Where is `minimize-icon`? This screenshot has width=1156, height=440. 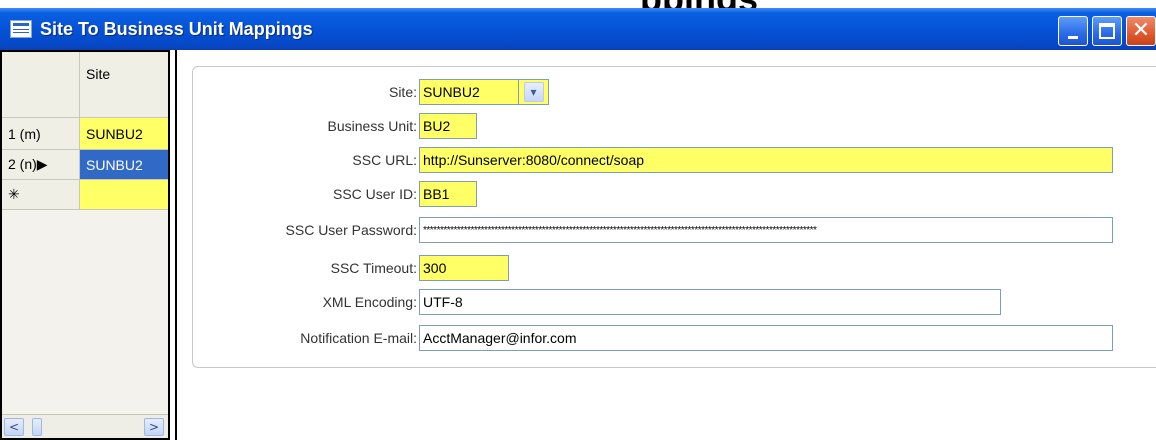 minimize-icon is located at coordinates (1073, 37).